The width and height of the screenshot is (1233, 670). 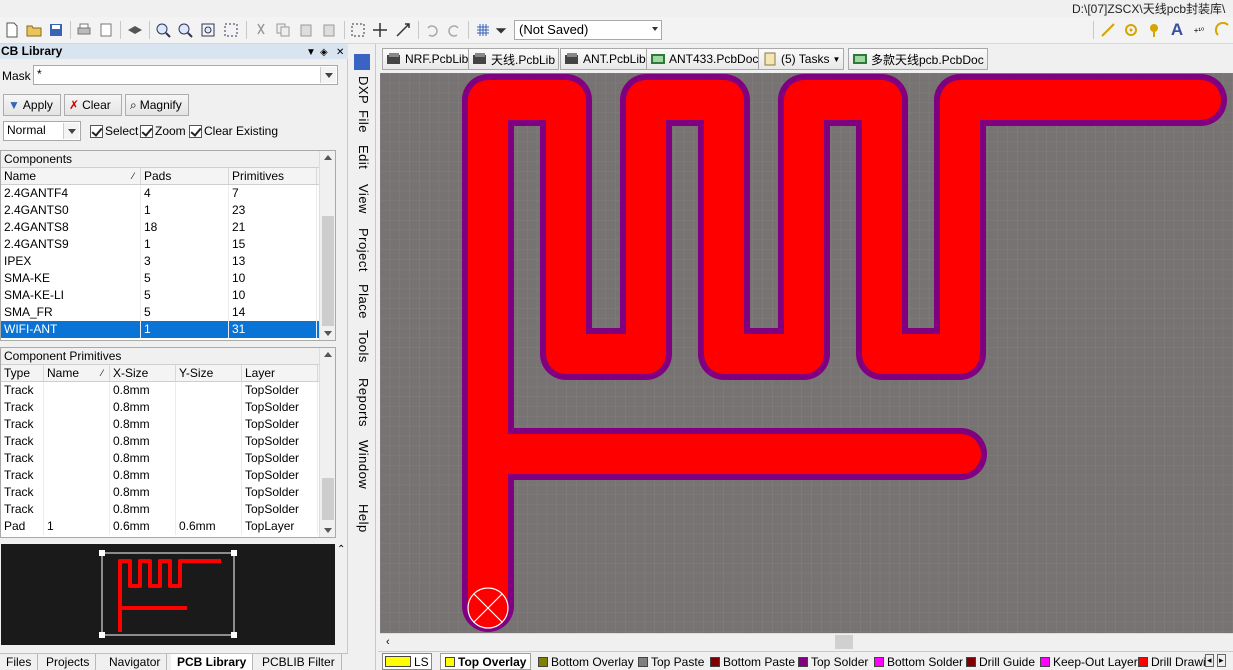 What do you see at coordinates (1177, 30) in the screenshot?
I see `place-string-icon: A` at bounding box center [1177, 30].